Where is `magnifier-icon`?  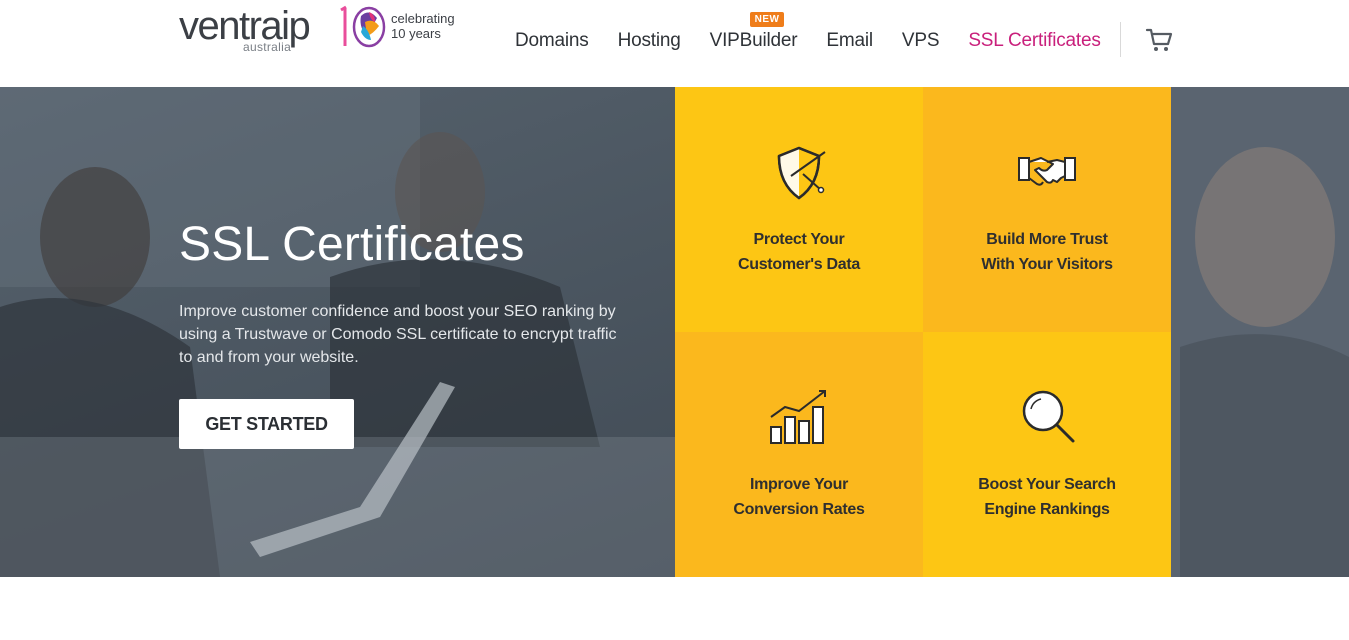
magnifier-icon is located at coordinates (1048, 416).